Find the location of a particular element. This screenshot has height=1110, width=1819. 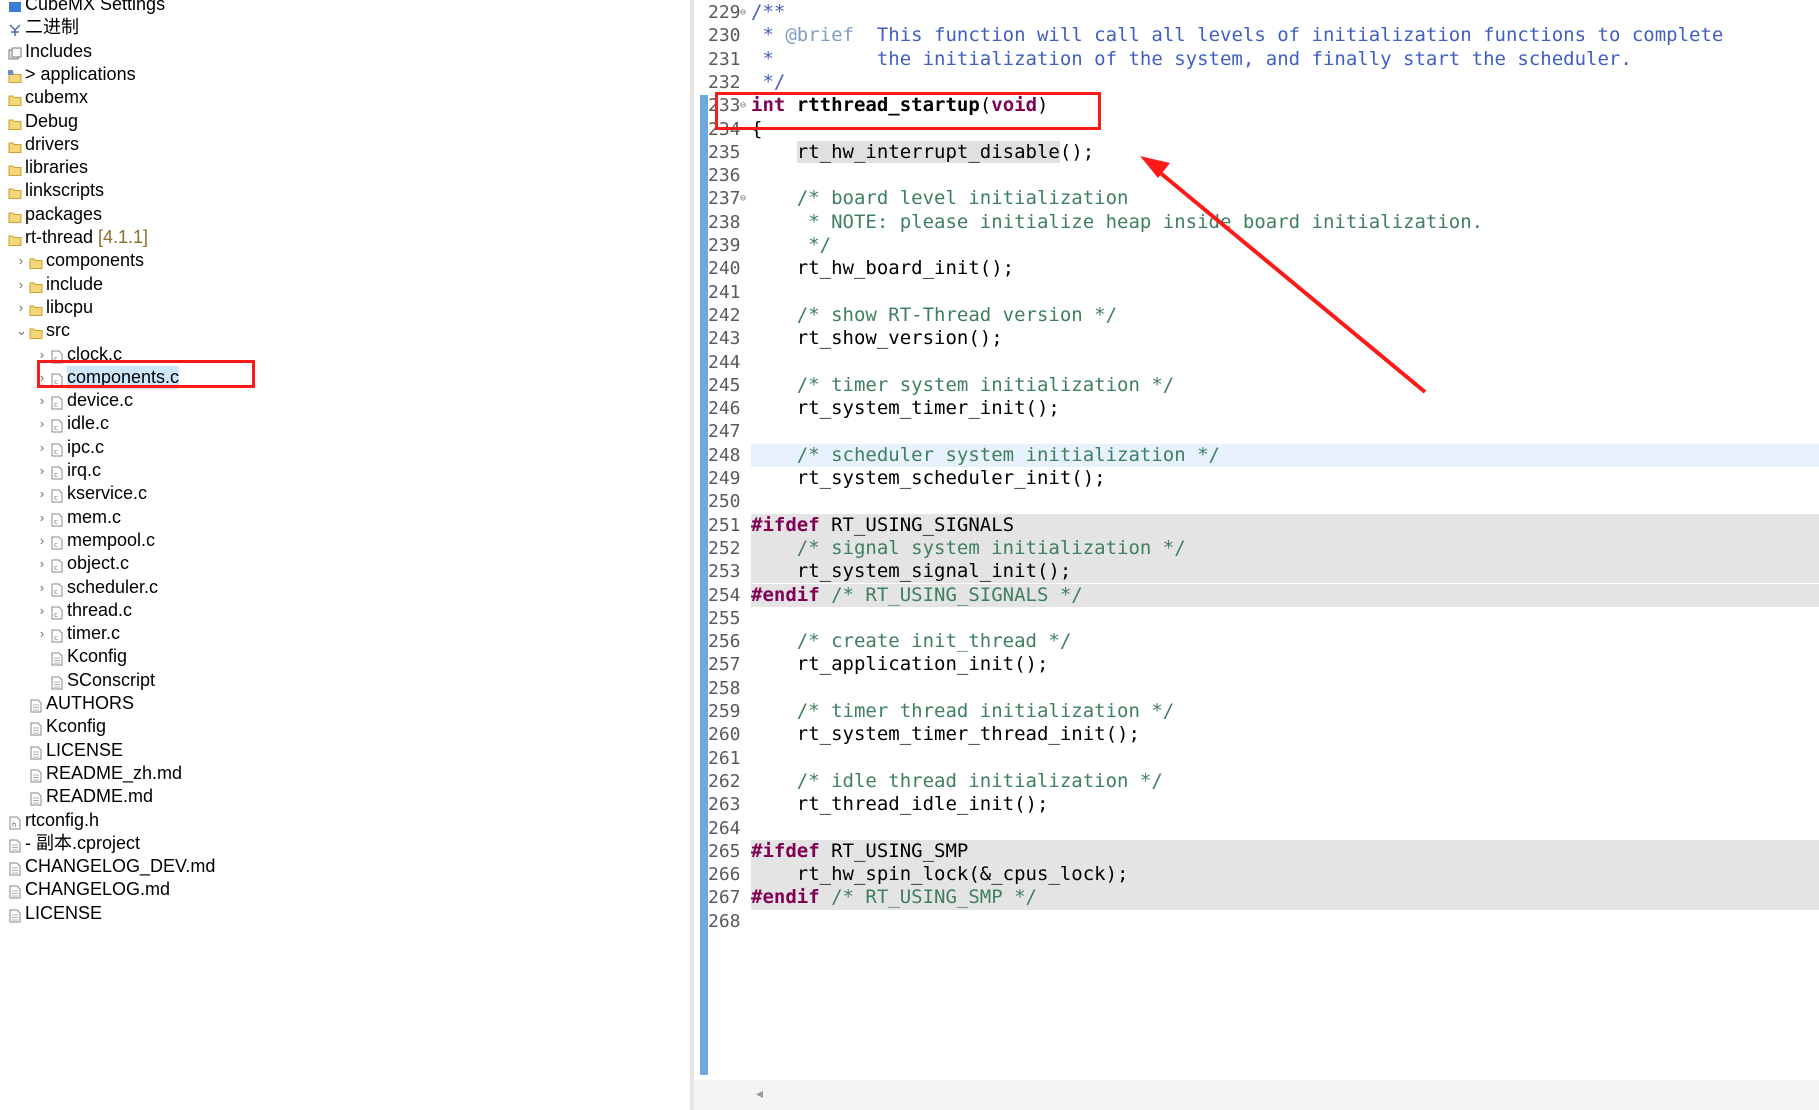

tree-item: ⌄ src is located at coordinates (345, 330).